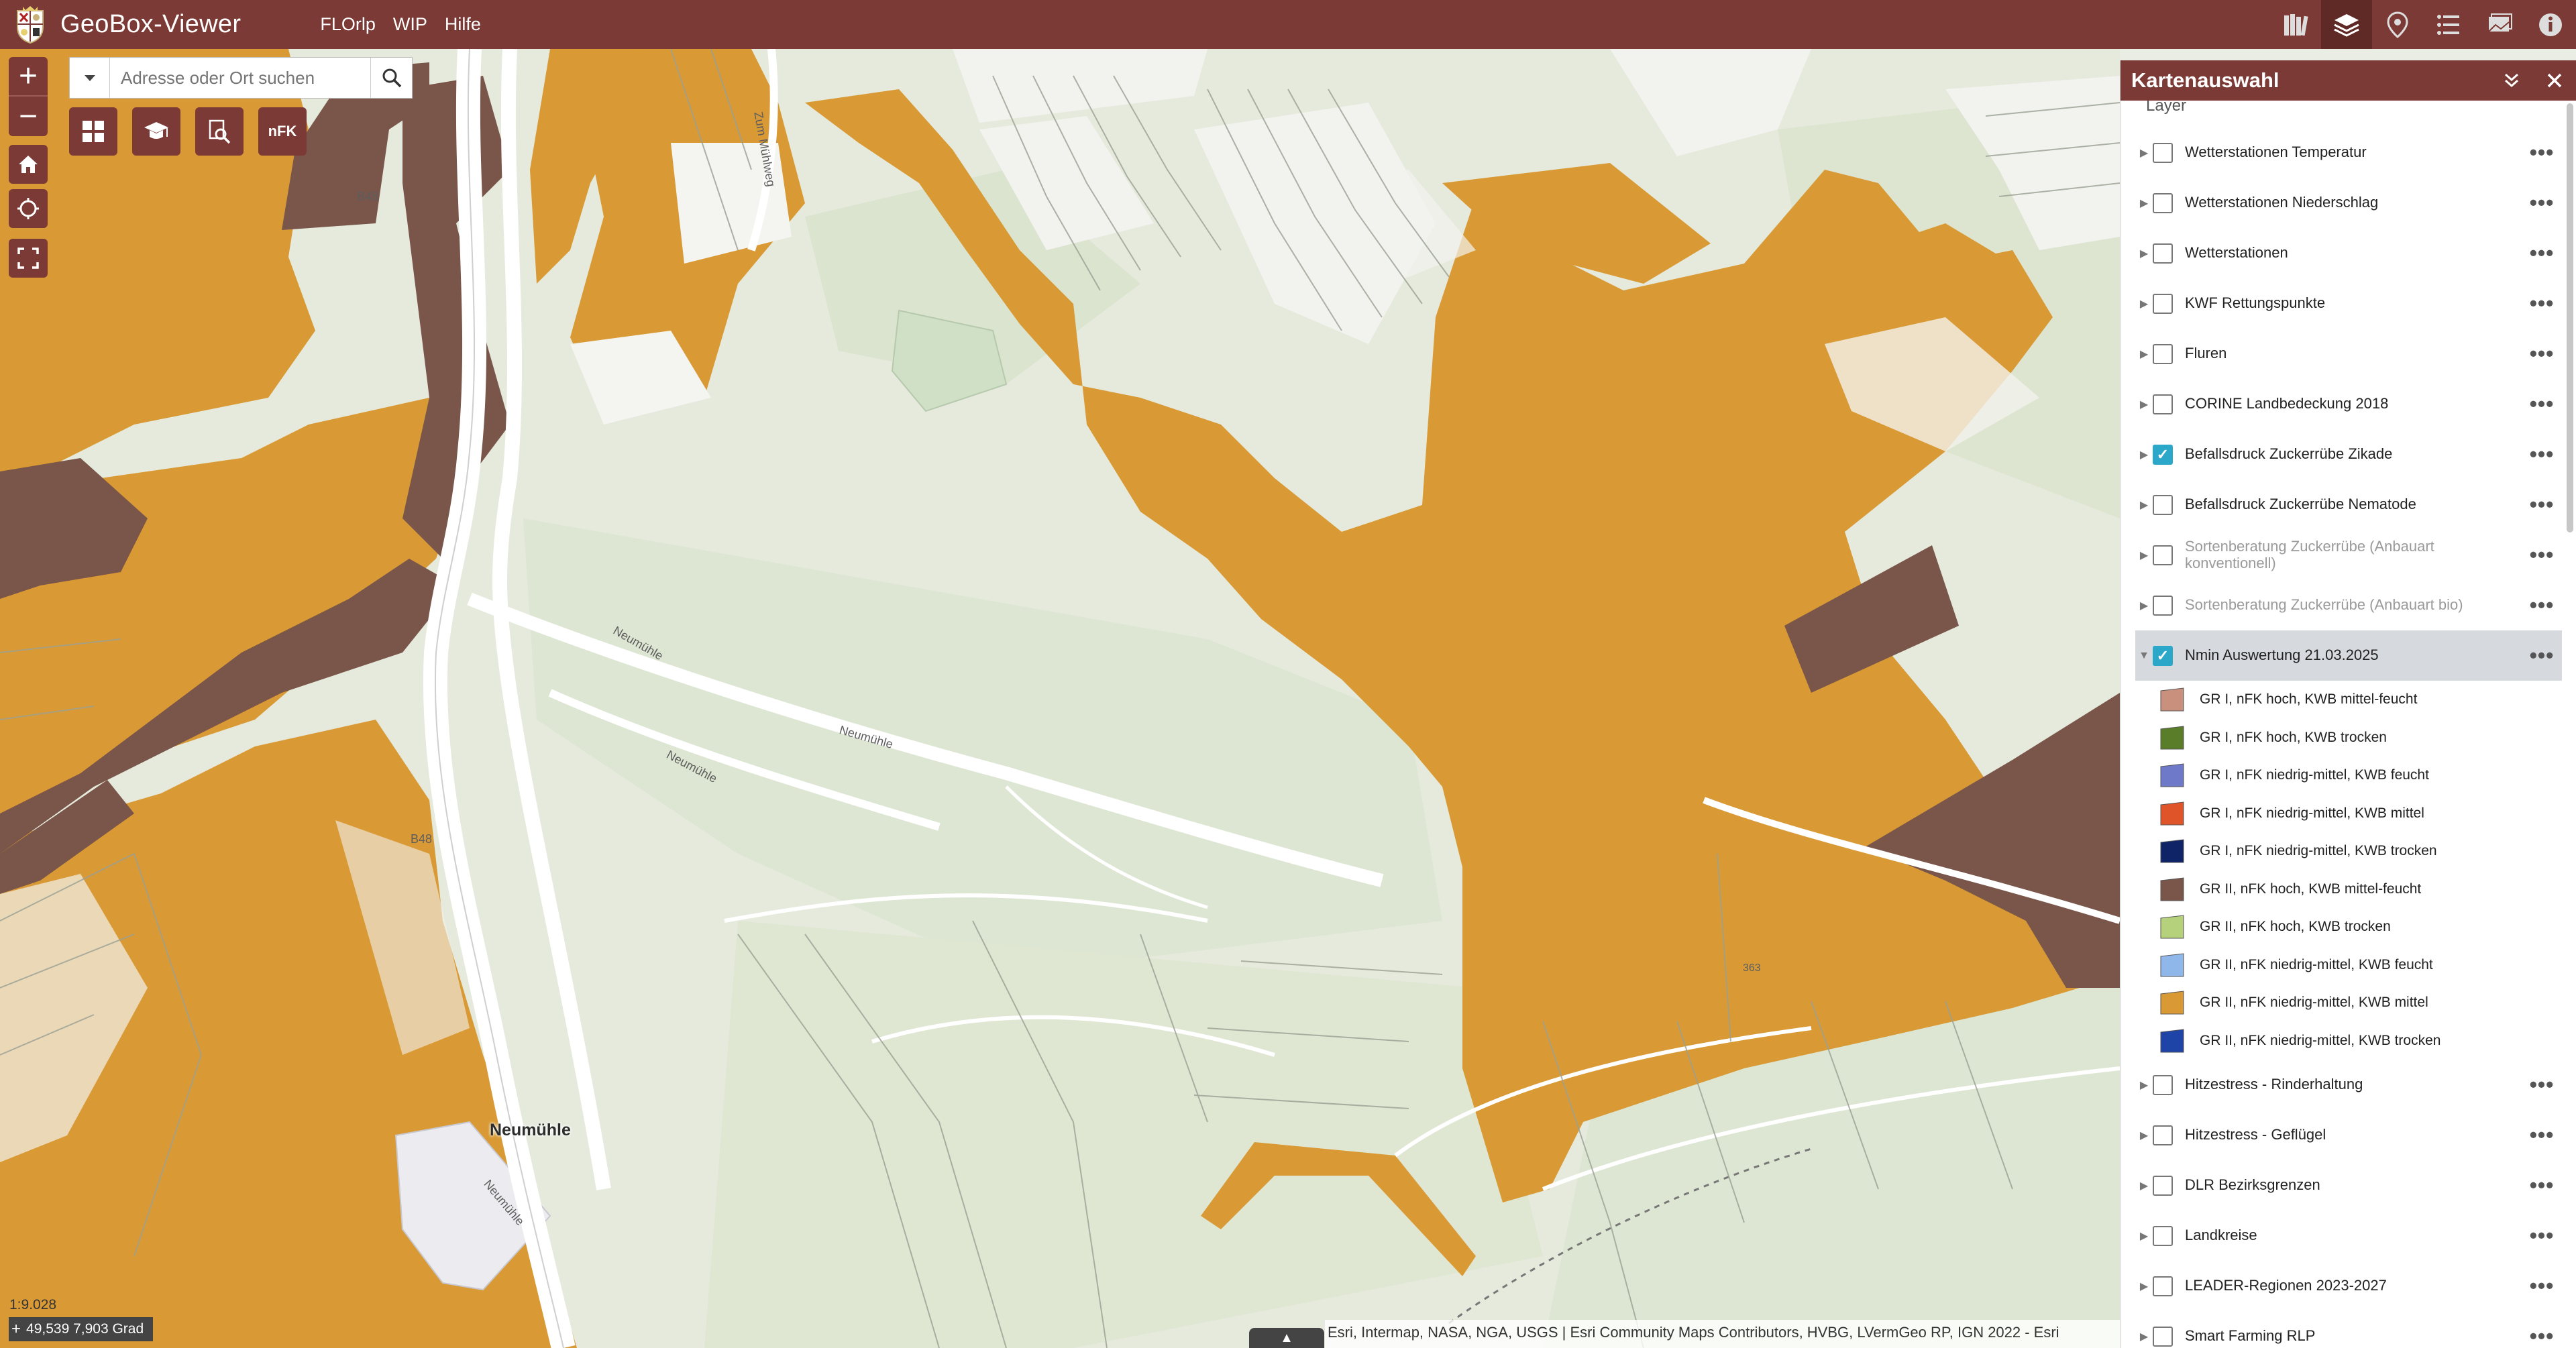 The width and height of the screenshot is (2576, 1348). What do you see at coordinates (219, 131) in the screenshot?
I see `feature-search-button` at bounding box center [219, 131].